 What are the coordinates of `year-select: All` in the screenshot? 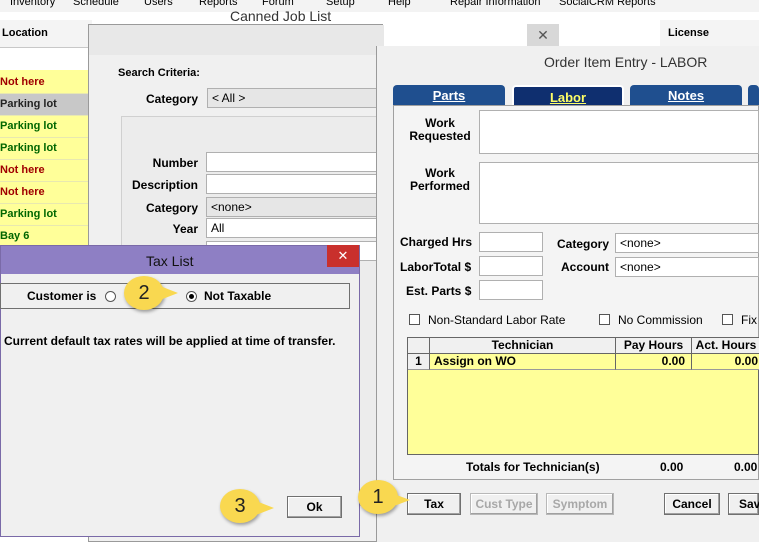 It's located at (292, 228).